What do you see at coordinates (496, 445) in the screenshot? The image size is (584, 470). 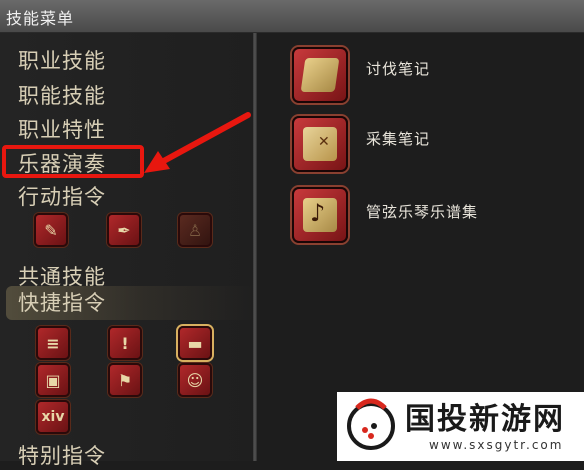 I see `watermark-url: www.sxsgytr.com` at bounding box center [496, 445].